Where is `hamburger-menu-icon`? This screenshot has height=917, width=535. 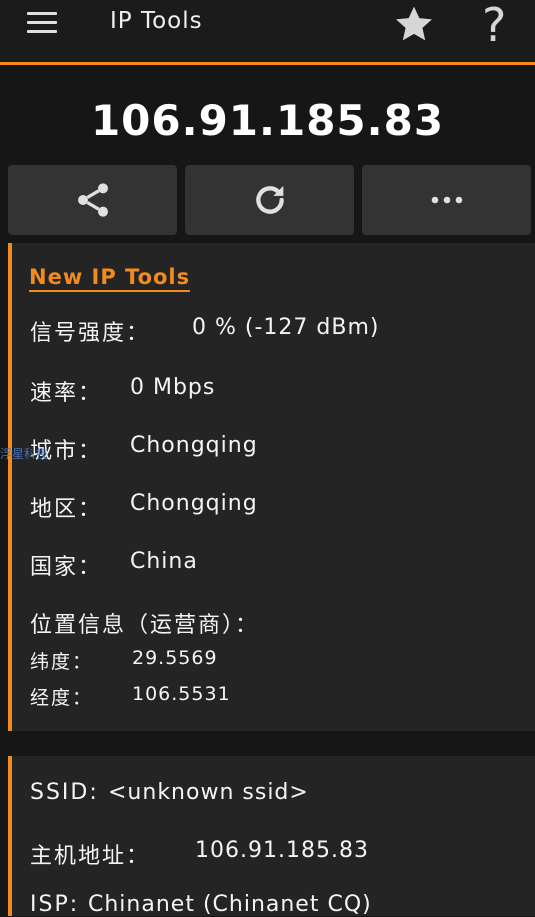 hamburger-menu-icon is located at coordinates (42, 23).